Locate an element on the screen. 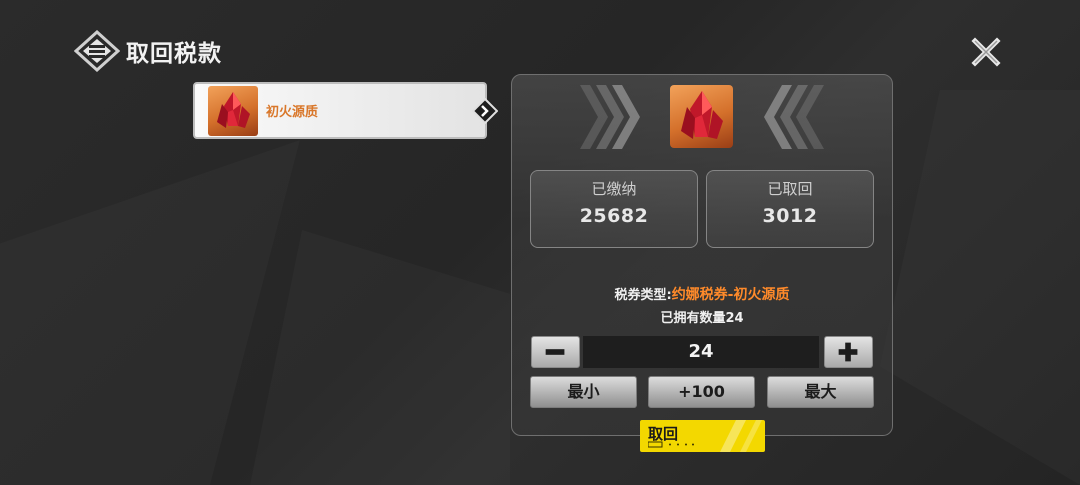 The width and height of the screenshot is (1080, 485). increase-button is located at coordinates (848, 352).